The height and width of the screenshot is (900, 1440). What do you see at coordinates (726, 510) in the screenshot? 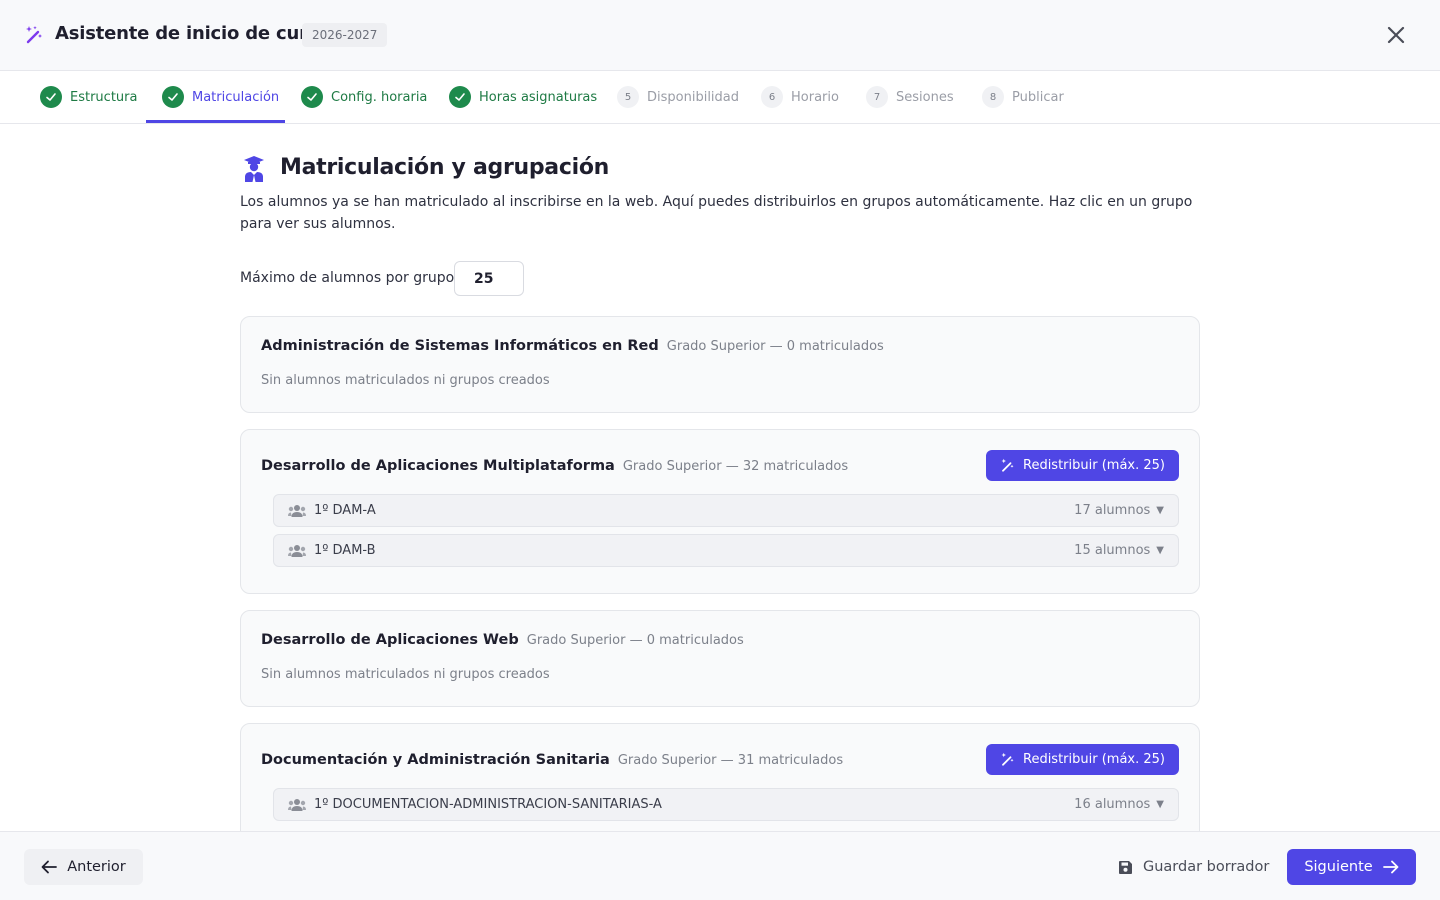
I see `group-row: 1º DAM-A 17 alumnos ▼` at bounding box center [726, 510].